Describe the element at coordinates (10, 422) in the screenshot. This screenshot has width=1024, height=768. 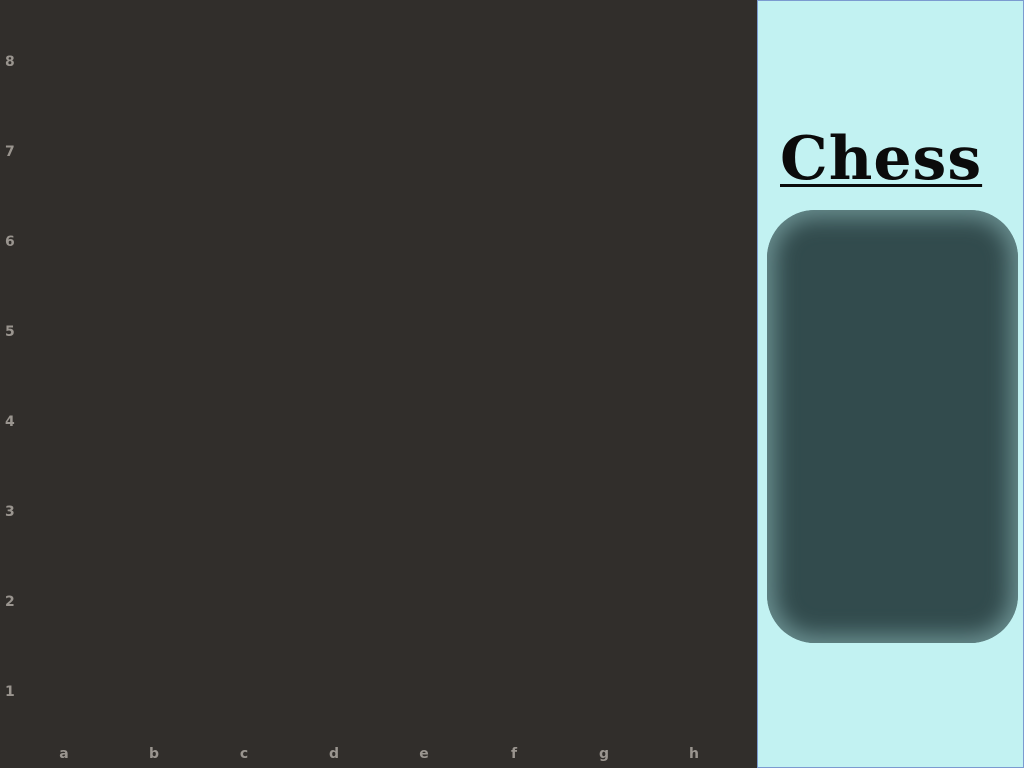
I see `rank-label-4: 4` at that location.